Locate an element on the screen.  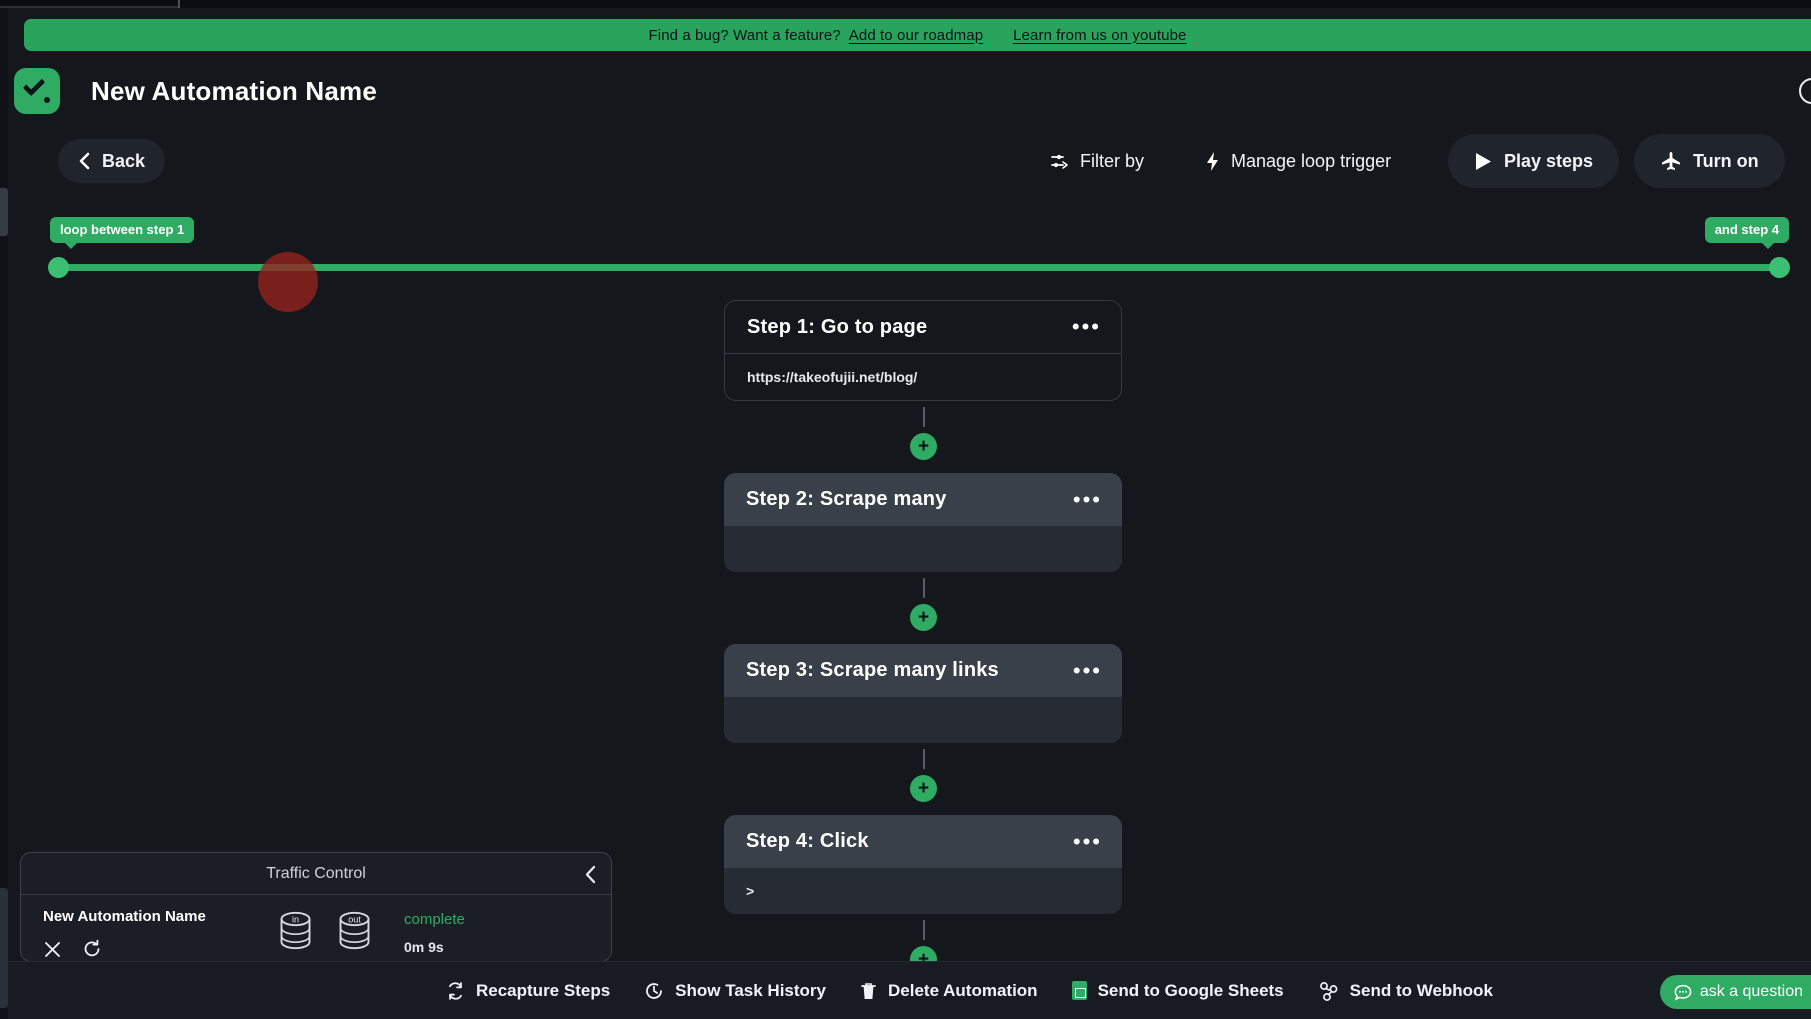
step-title: Step 3: Scrape many links is located at coordinates (872, 670).